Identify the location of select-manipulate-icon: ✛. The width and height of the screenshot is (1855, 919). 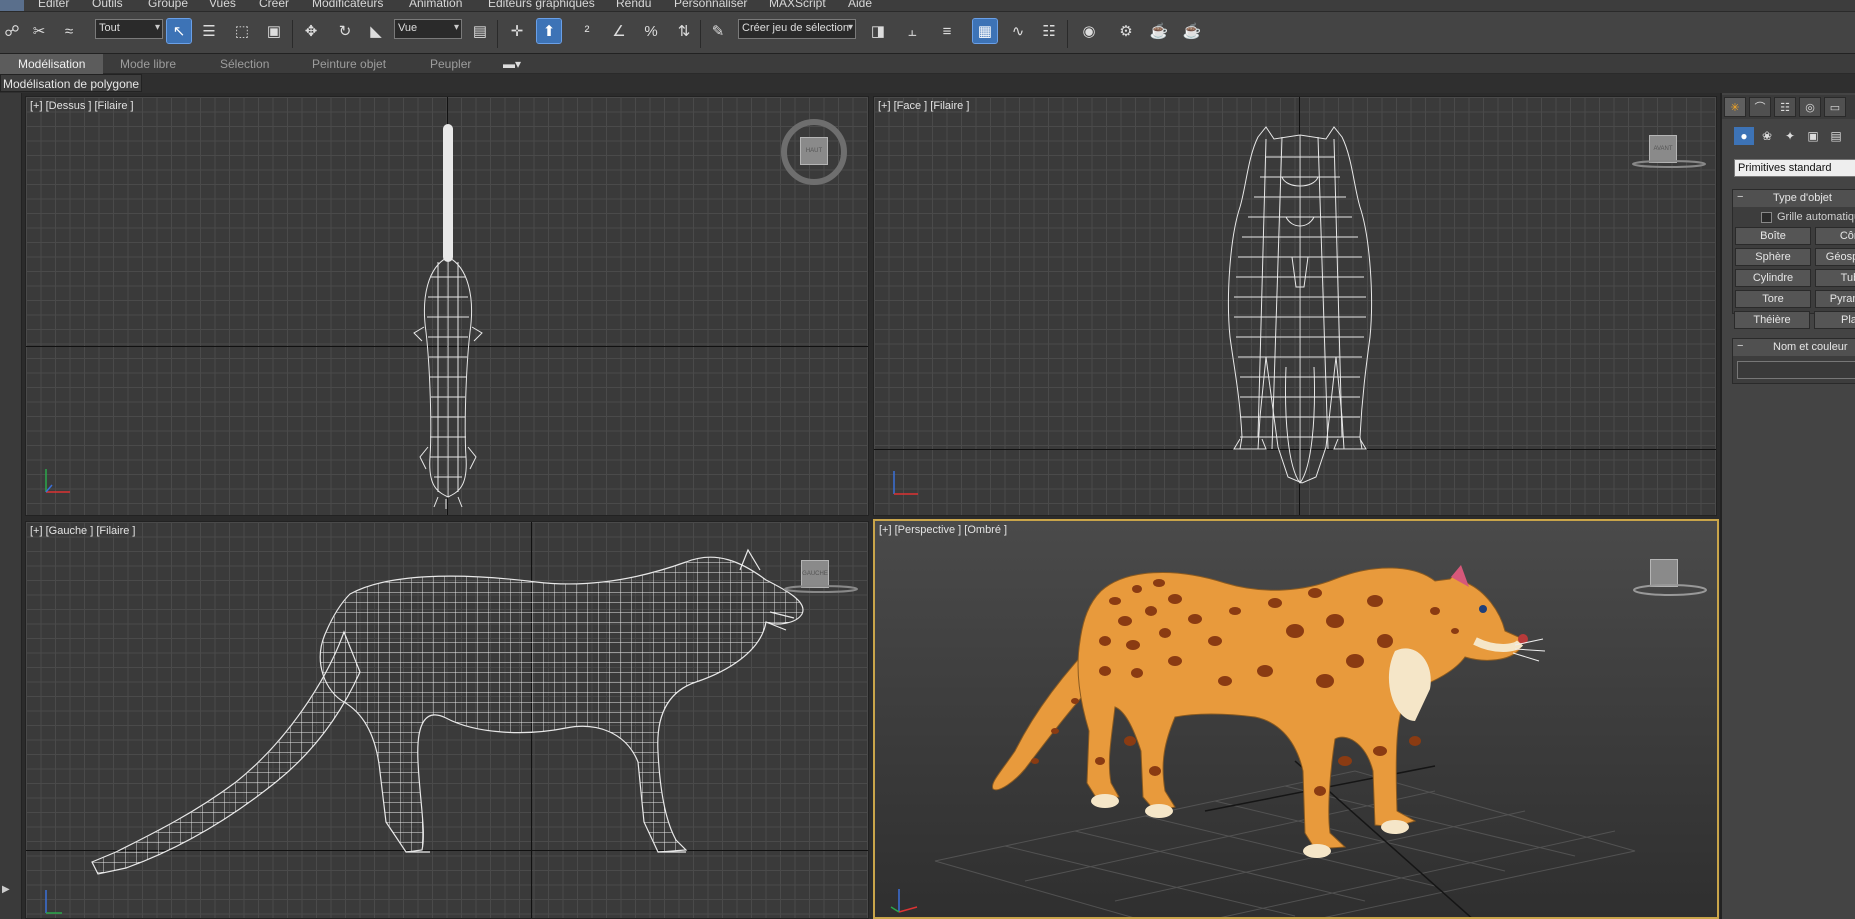
(517, 31).